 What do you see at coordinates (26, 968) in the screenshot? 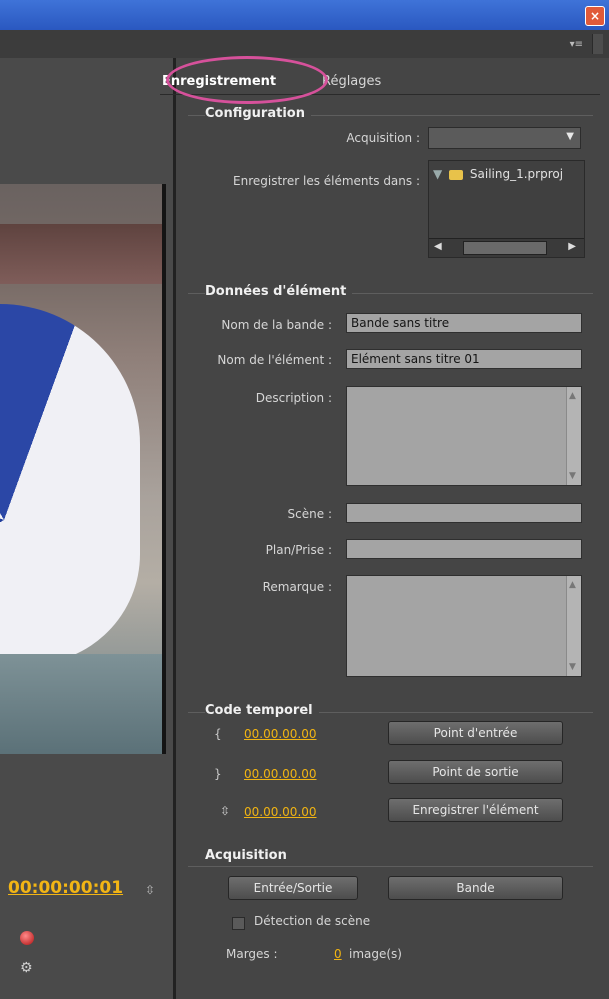
I see `capture-tool-icon: ⚙` at bounding box center [26, 968].